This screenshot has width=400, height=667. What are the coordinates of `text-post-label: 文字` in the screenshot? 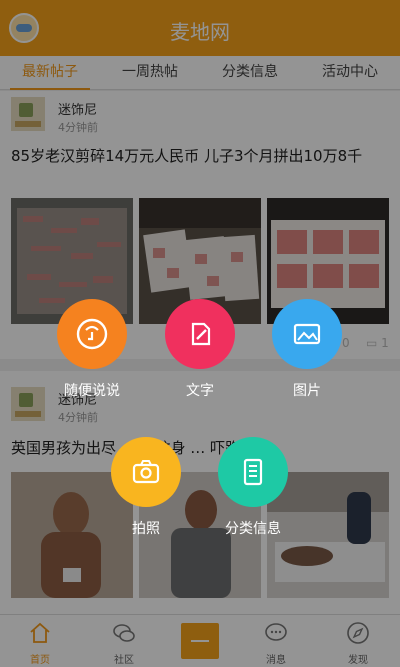 It's located at (200, 391).